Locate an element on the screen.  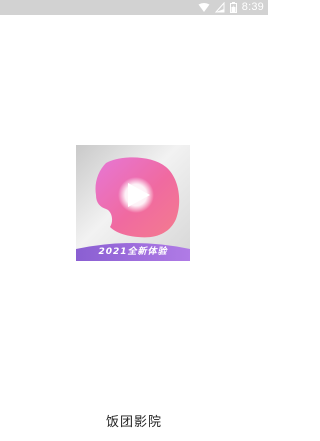
signal-icon is located at coordinates (219, 7).